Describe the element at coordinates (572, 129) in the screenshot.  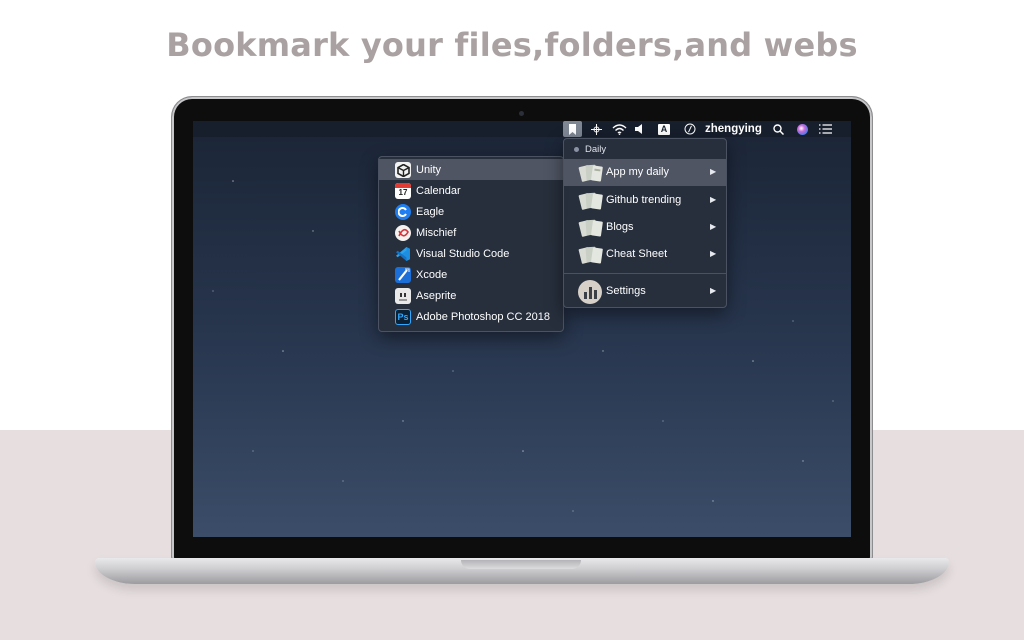
I see `bookmark-icon` at that location.